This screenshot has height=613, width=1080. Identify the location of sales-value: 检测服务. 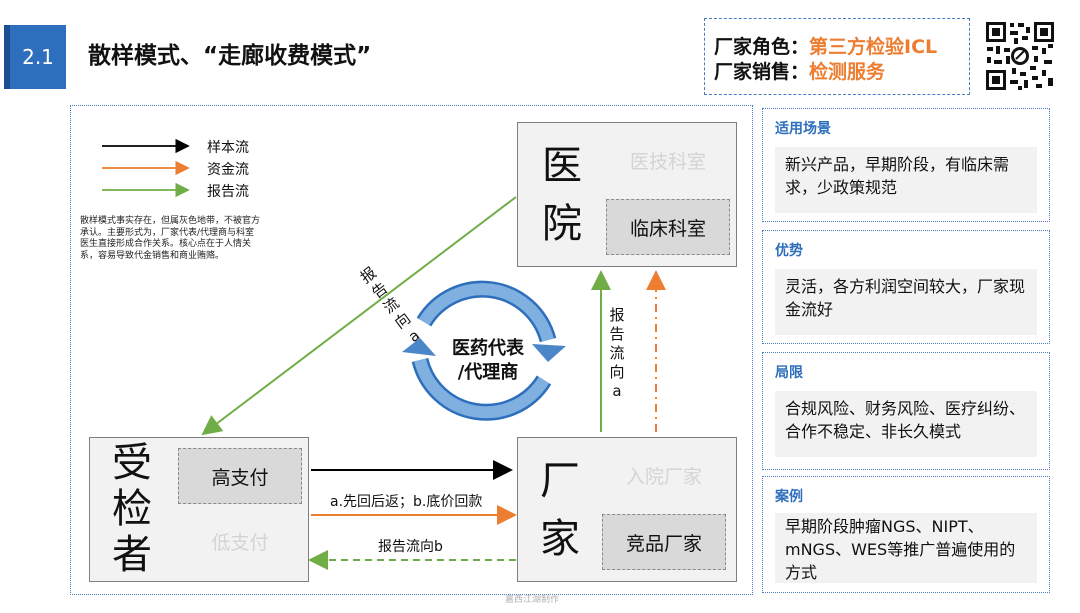
(847, 72).